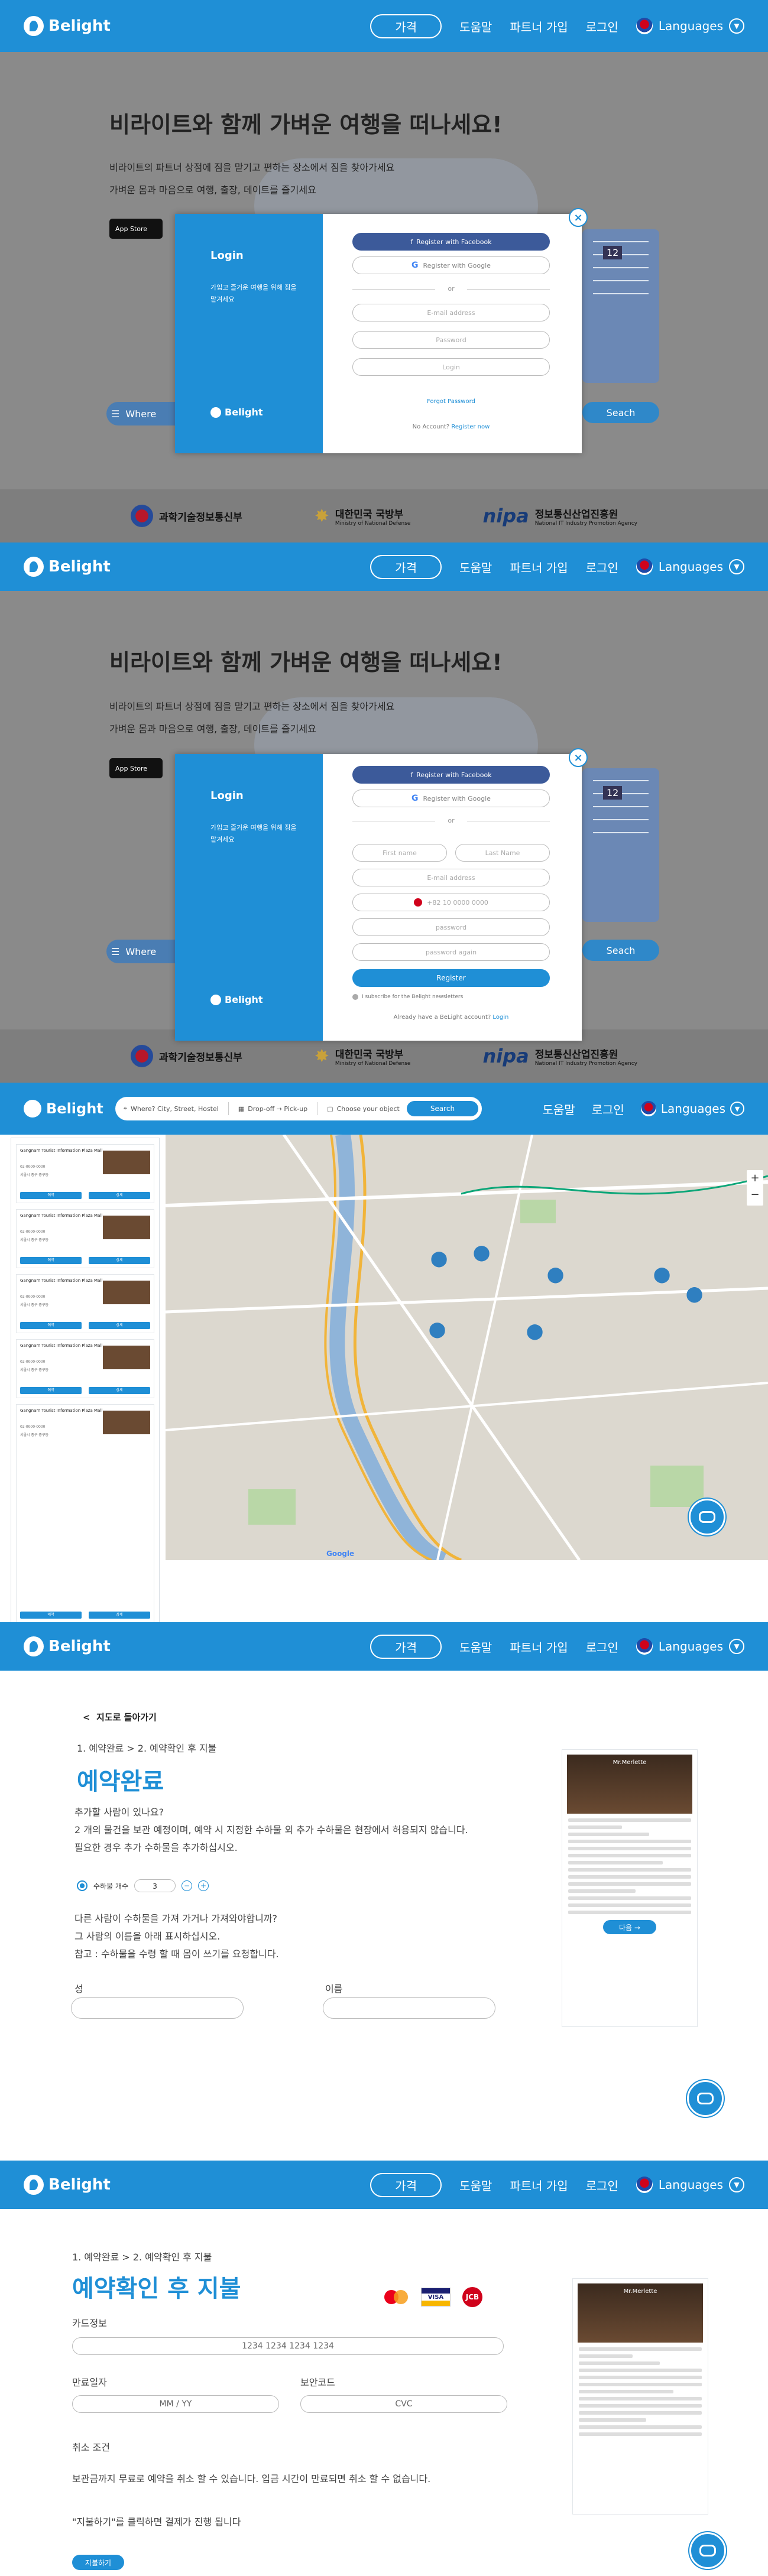 The width and height of the screenshot is (768, 2576). Describe the element at coordinates (500, 1017) in the screenshot. I see `login-link: Login` at that location.